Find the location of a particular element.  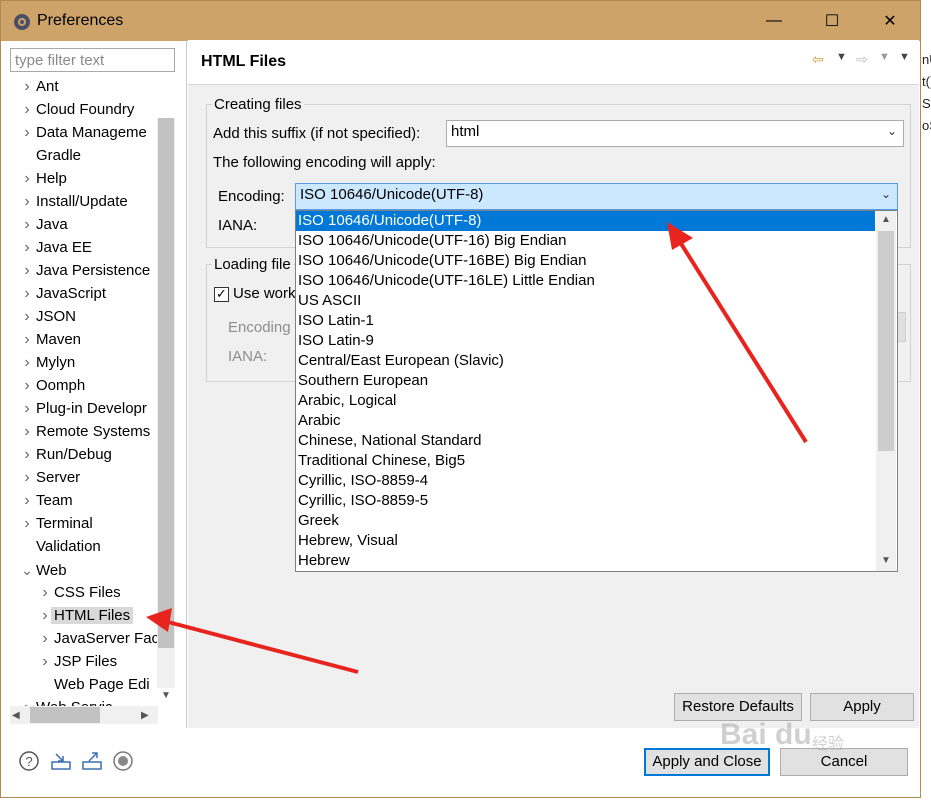

annotation-arrow-to-option is located at coordinates (737, 333).